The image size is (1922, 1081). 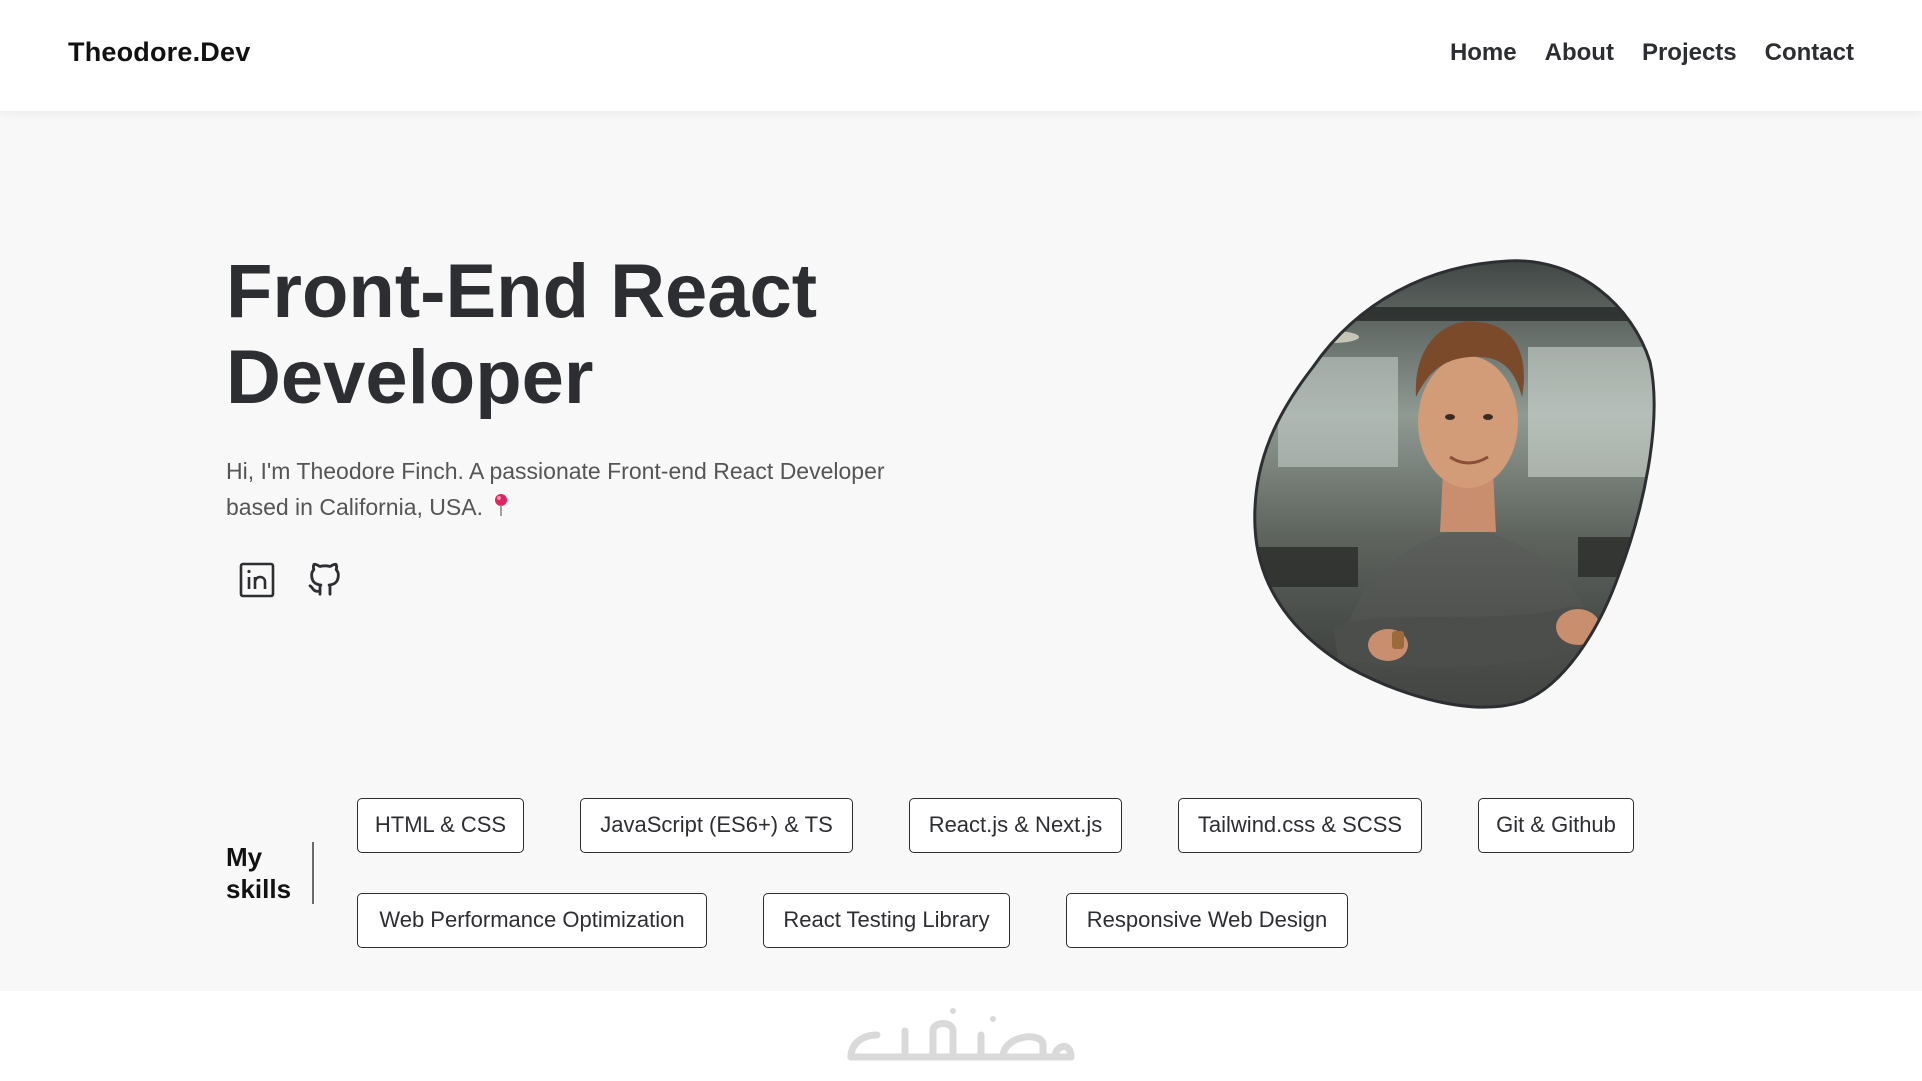 I want to click on skills-label: My skills, so click(x=258, y=873).